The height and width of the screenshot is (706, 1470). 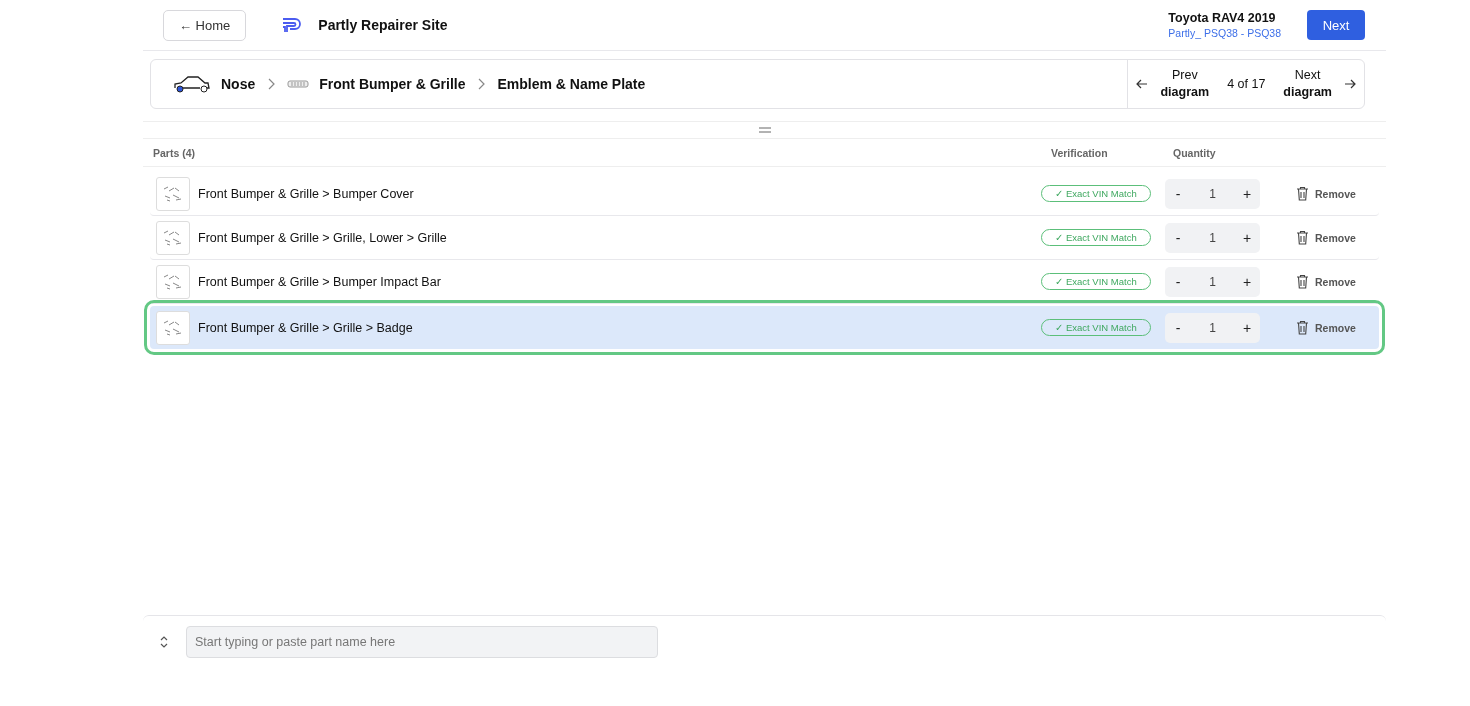 What do you see at coordinates (164, 642) in the screenshot?
I see `expand-collapse-icon` at bounding box center [164, 642].